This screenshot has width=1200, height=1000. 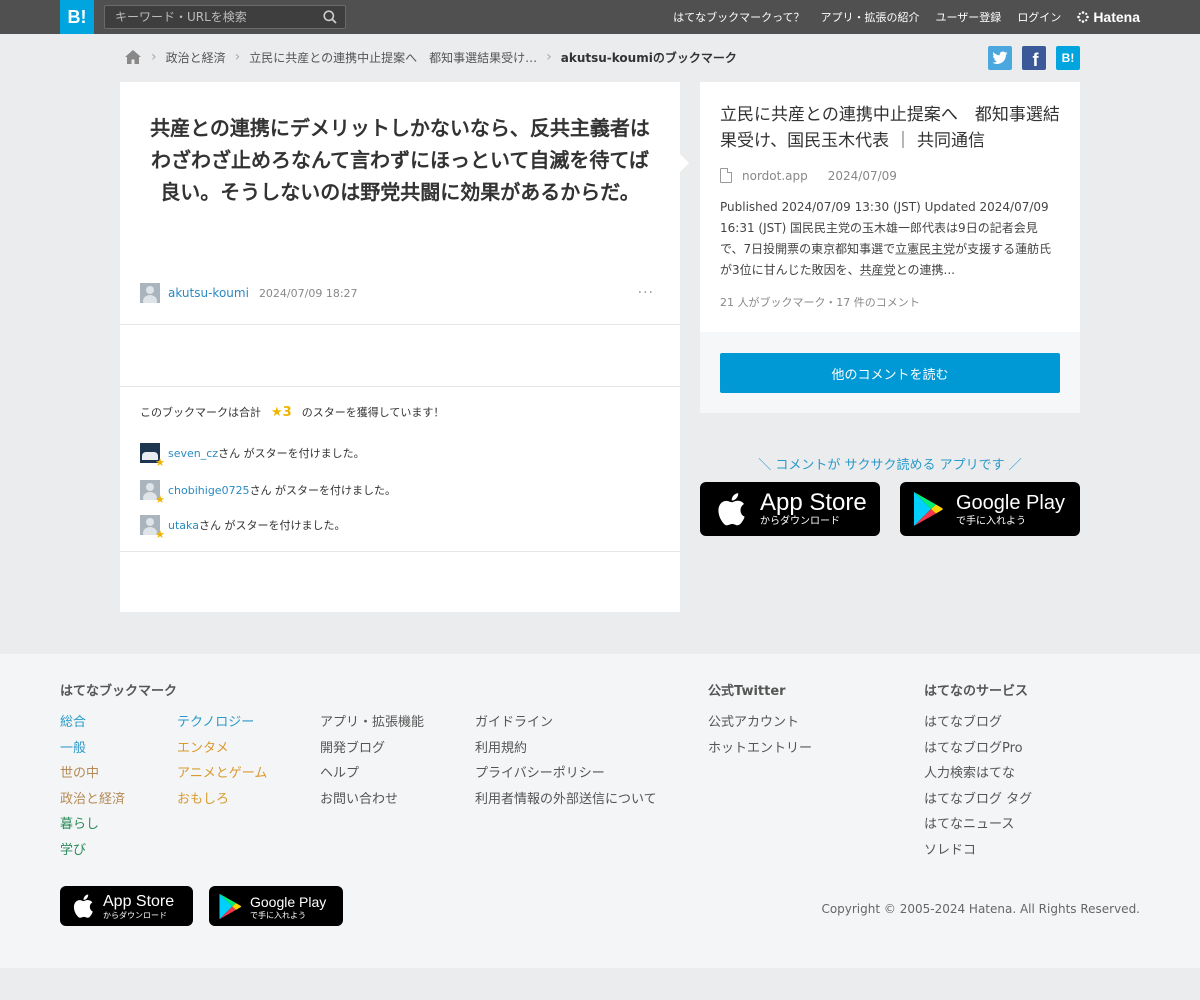 What do you see at coordinates (92, 723) in the screenshot?
I see `footer-category-all: 総合` at bounding box center [92, 723].